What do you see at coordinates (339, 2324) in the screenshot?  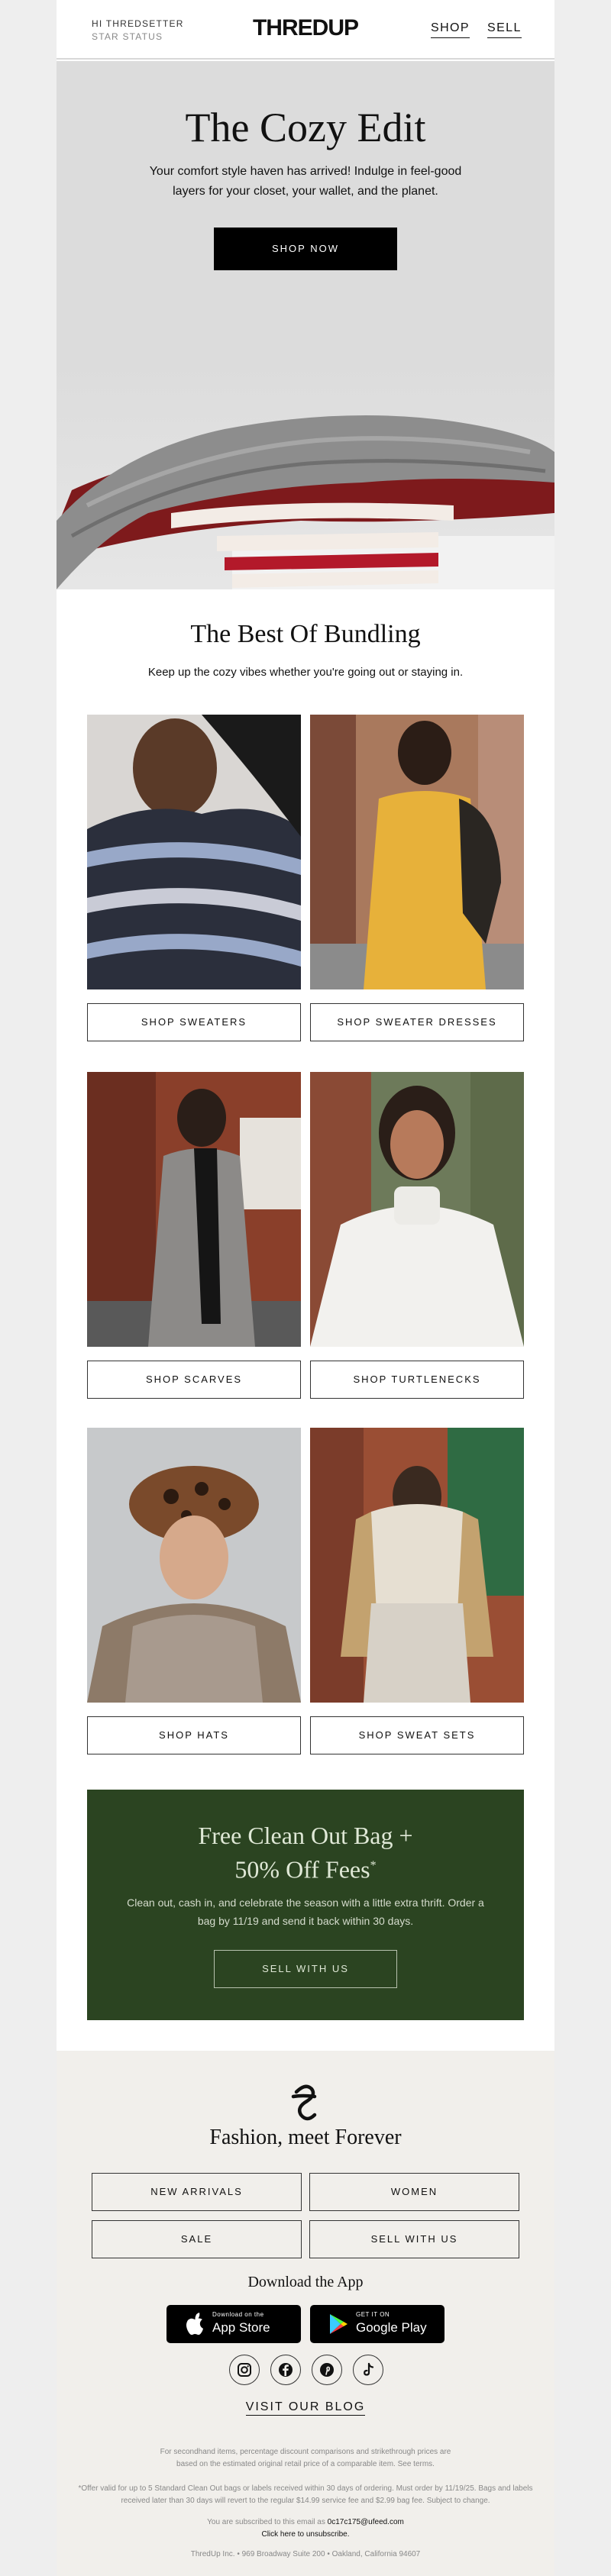 I see `google-play-icon` at bounding box center [339, 2324].